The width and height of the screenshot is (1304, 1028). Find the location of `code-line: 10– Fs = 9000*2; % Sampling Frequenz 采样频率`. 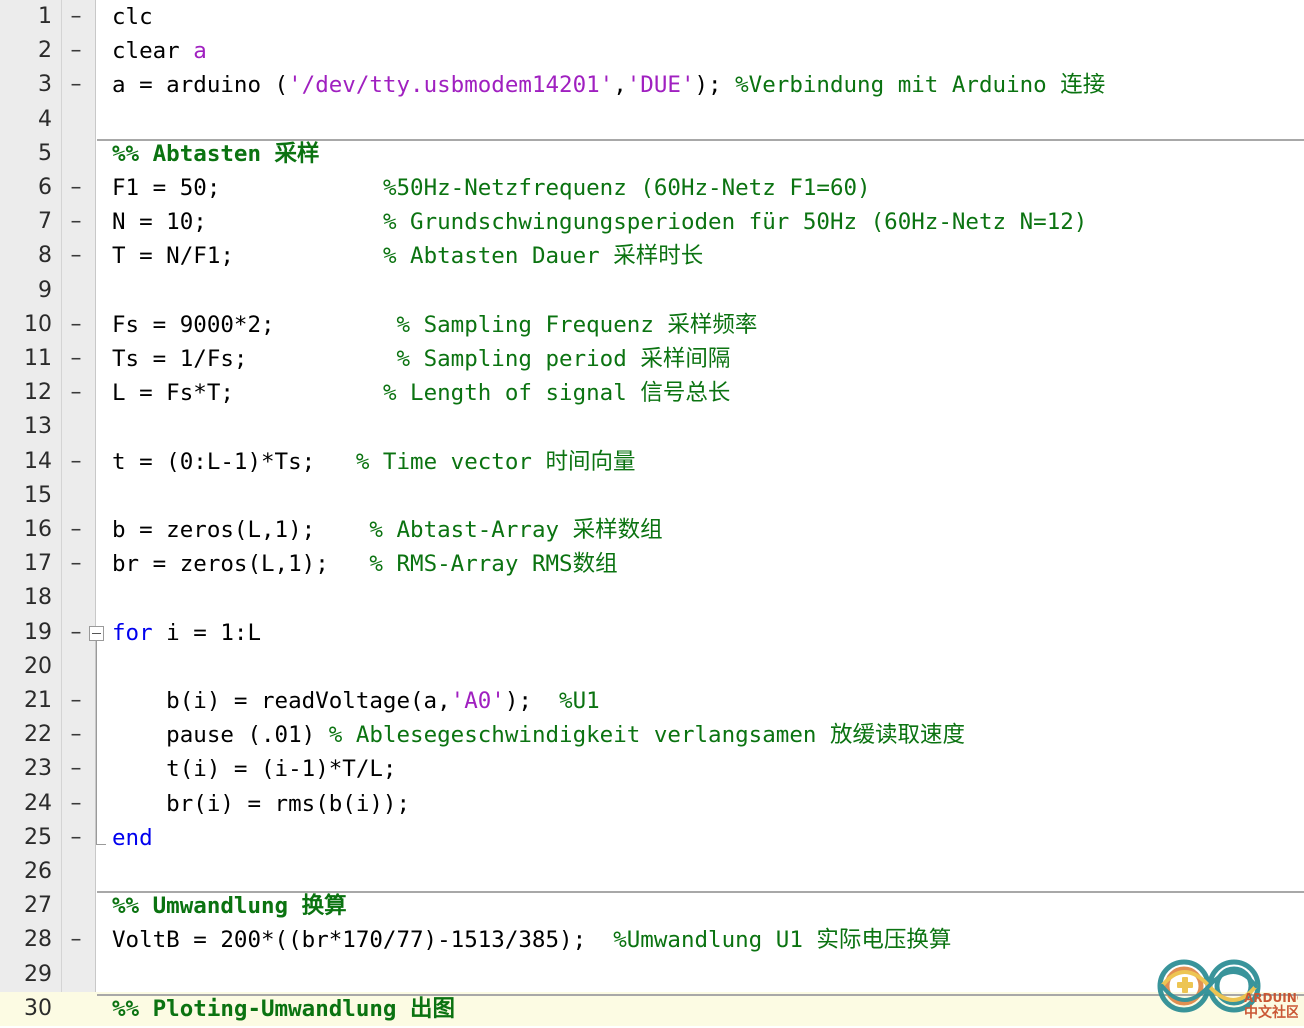

code-line: 10– Fs = 9000*2; % Sampling Frequenz 采样频率 is located at coordinates (652, 325).